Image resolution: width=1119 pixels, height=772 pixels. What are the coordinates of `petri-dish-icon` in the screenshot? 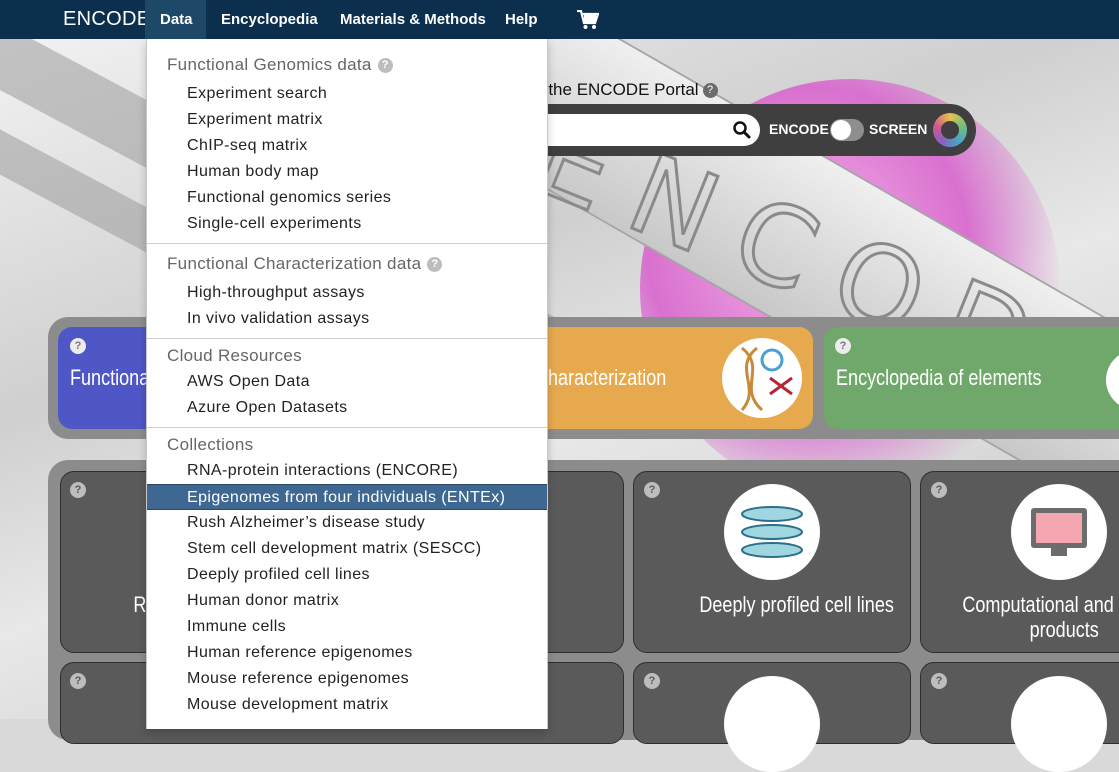 It's located at (772, 532).